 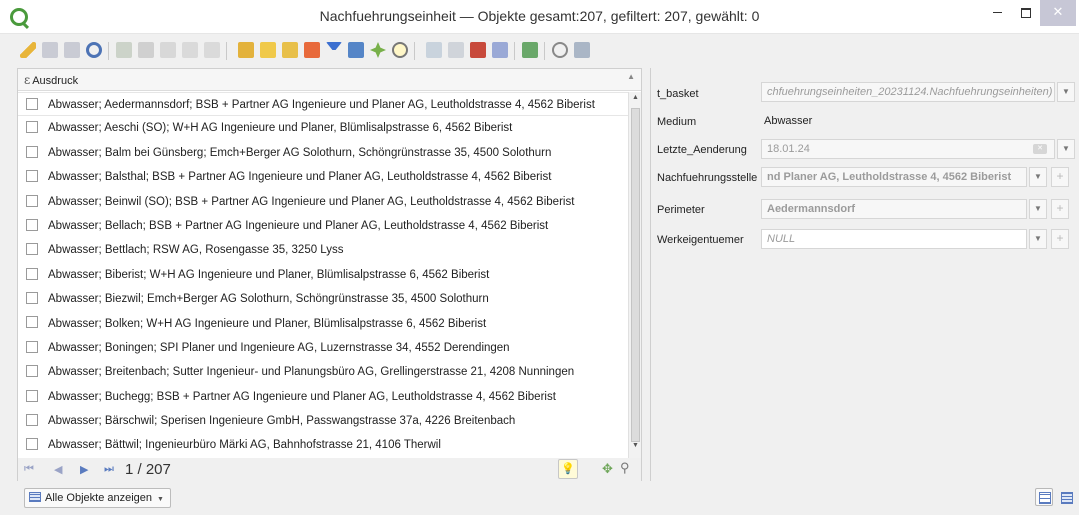 What do you see at coordinates (1026, 13) in the screenshot?
I see `maximize-button` at bounding box center [1026, 13].